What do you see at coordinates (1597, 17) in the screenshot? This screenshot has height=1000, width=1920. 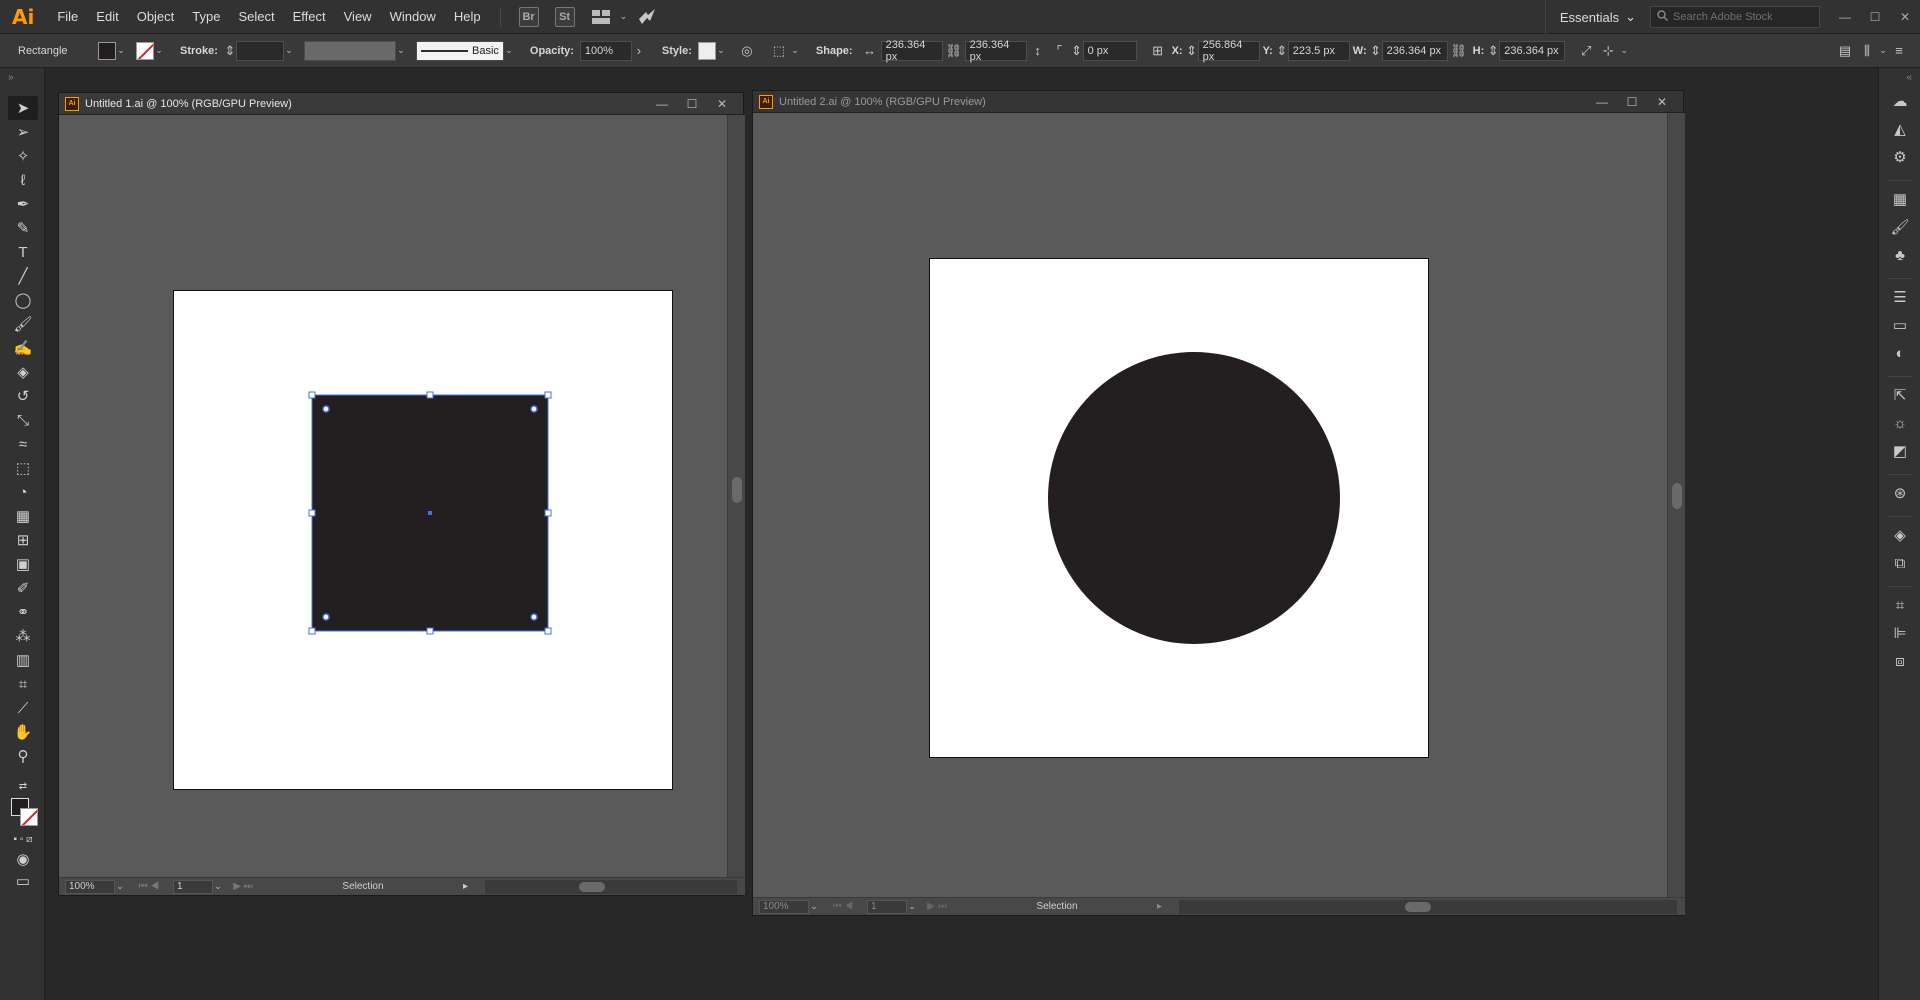 I see `workspace-switcher: Essentials ⌄` at bounding box center [1597, 17].